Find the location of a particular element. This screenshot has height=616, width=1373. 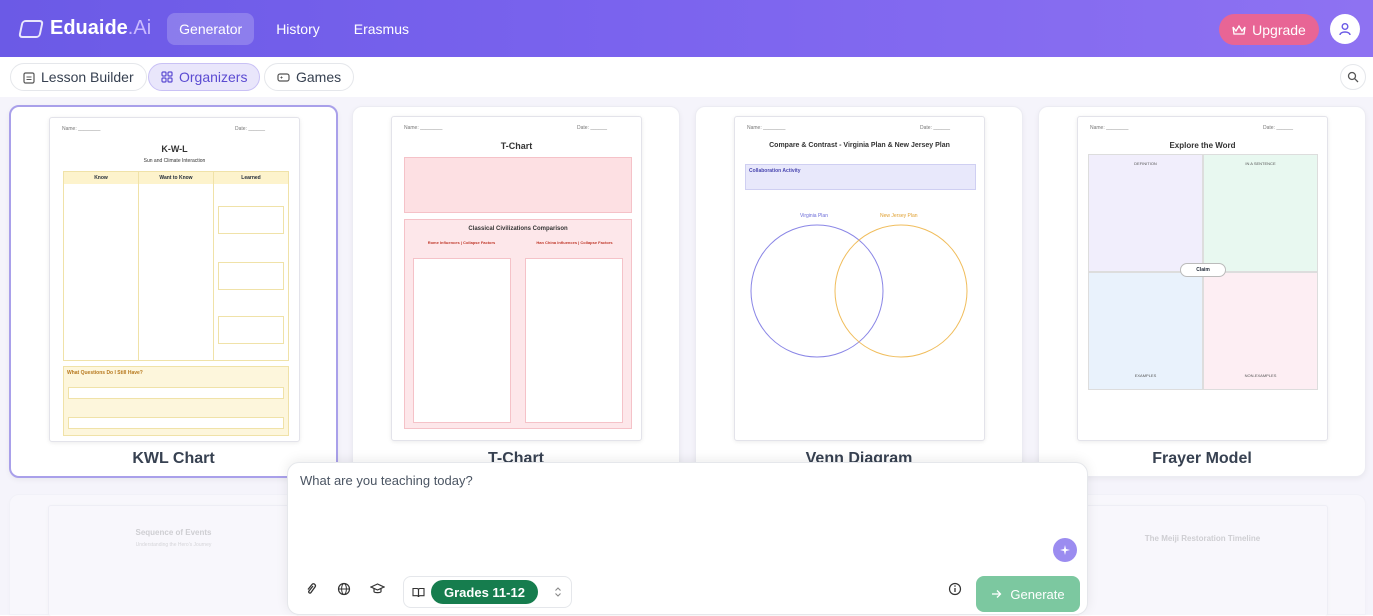

lesson-builder-tab: Lesson Builder is located at coordinates (78, 77).